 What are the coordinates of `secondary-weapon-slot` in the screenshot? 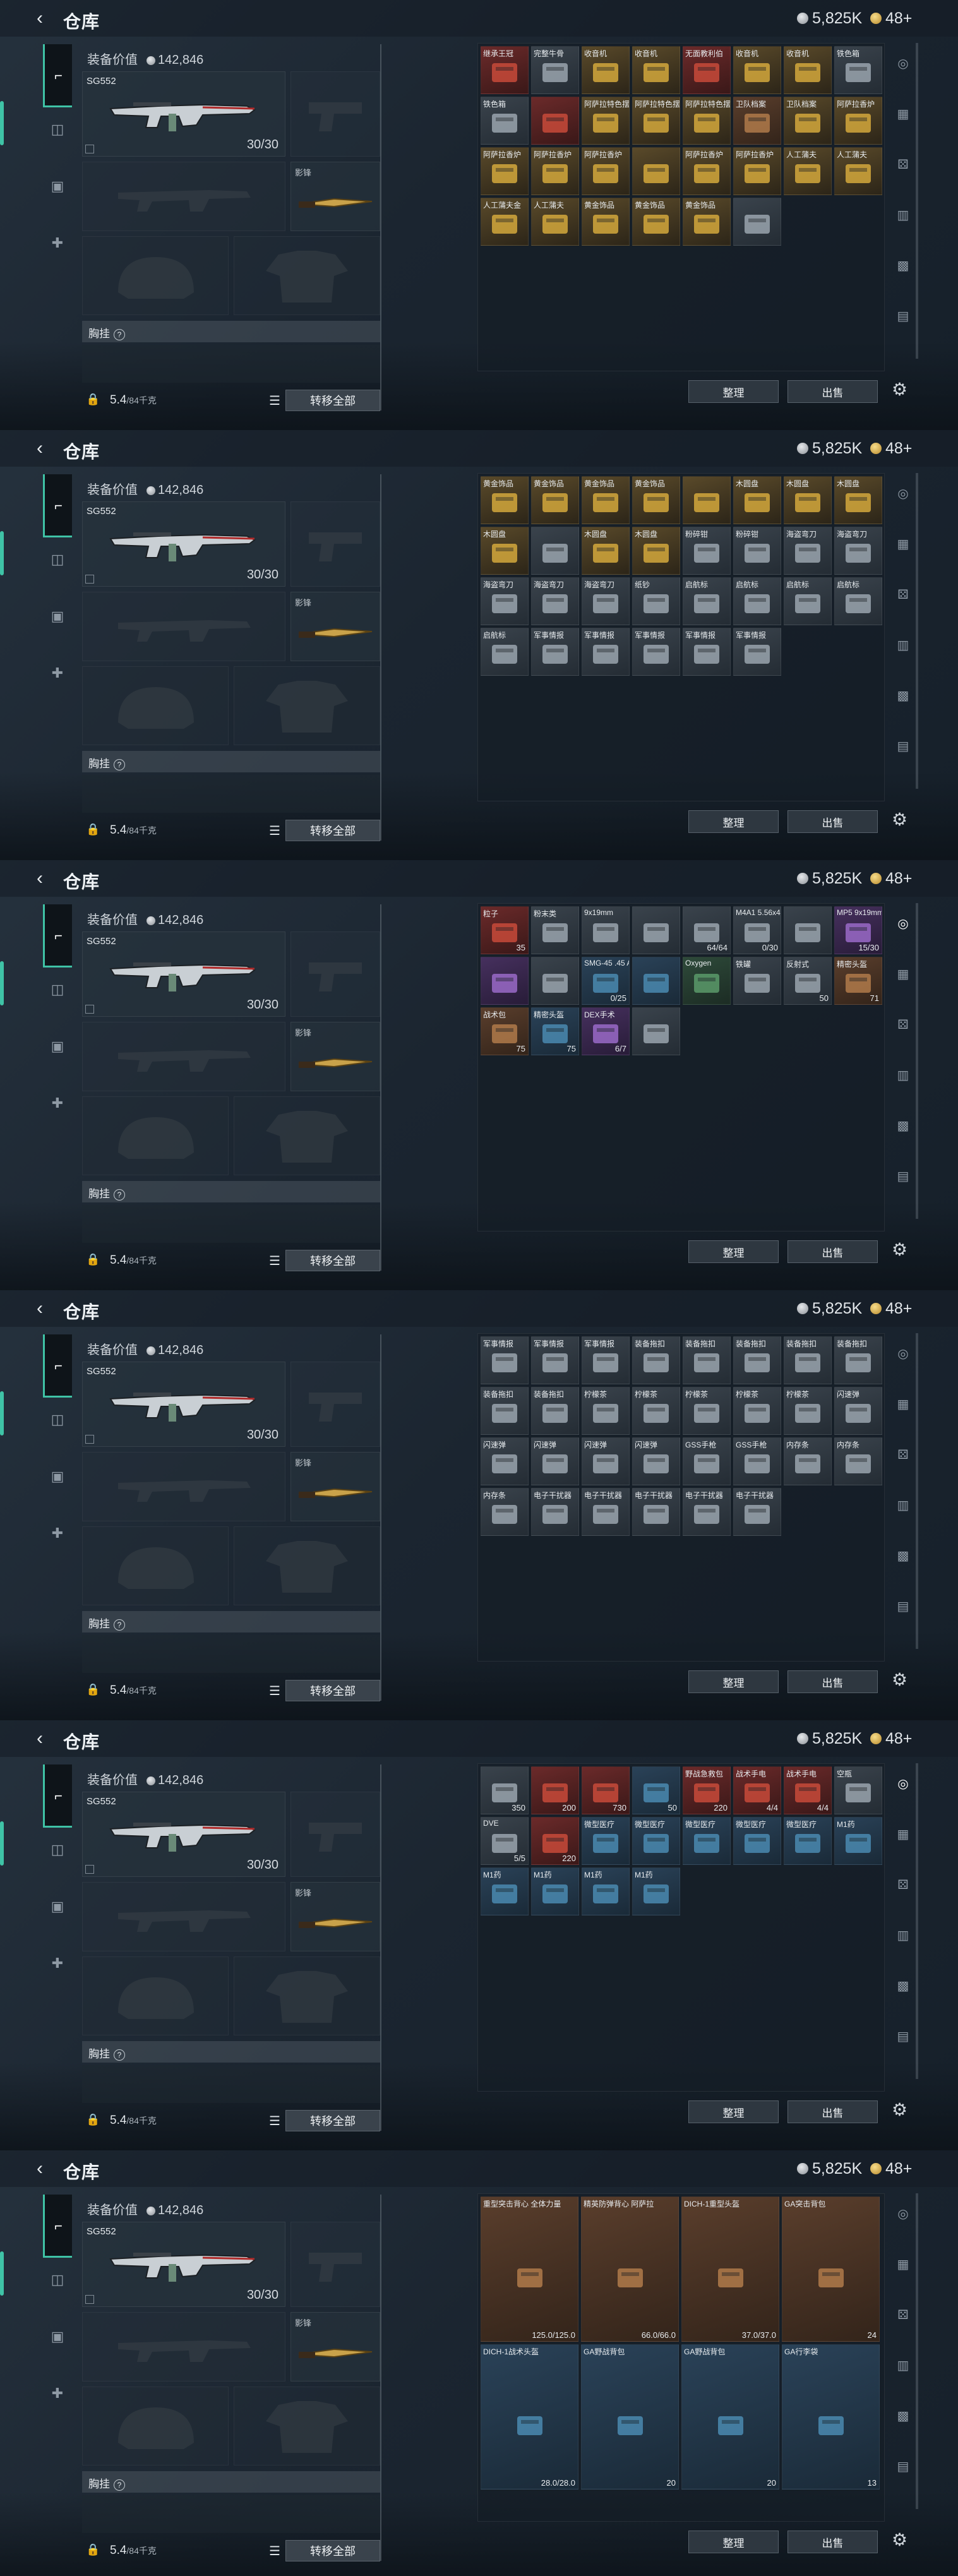 It's located at (183, 2346).